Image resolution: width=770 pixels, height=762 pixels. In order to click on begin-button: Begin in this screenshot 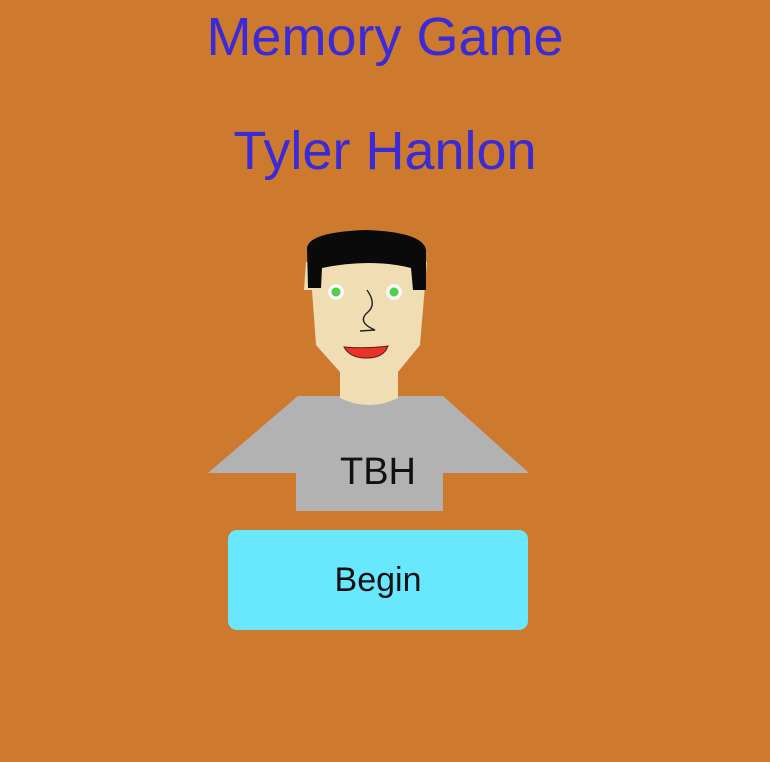, I will do `click(378, 580)`.